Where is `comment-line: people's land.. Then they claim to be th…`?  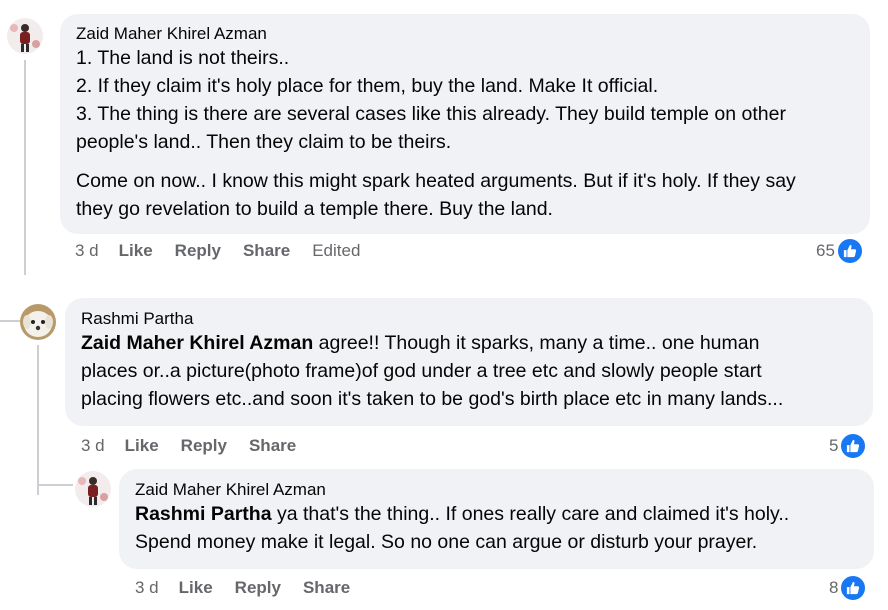 comment-line: people's land.. Then they claim to be th… is located at coordinates (264, 142).